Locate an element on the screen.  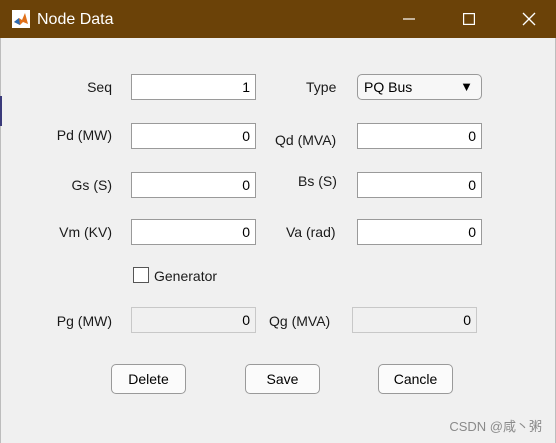
va-label: Va (rad) is located at coordinates (311, 232).